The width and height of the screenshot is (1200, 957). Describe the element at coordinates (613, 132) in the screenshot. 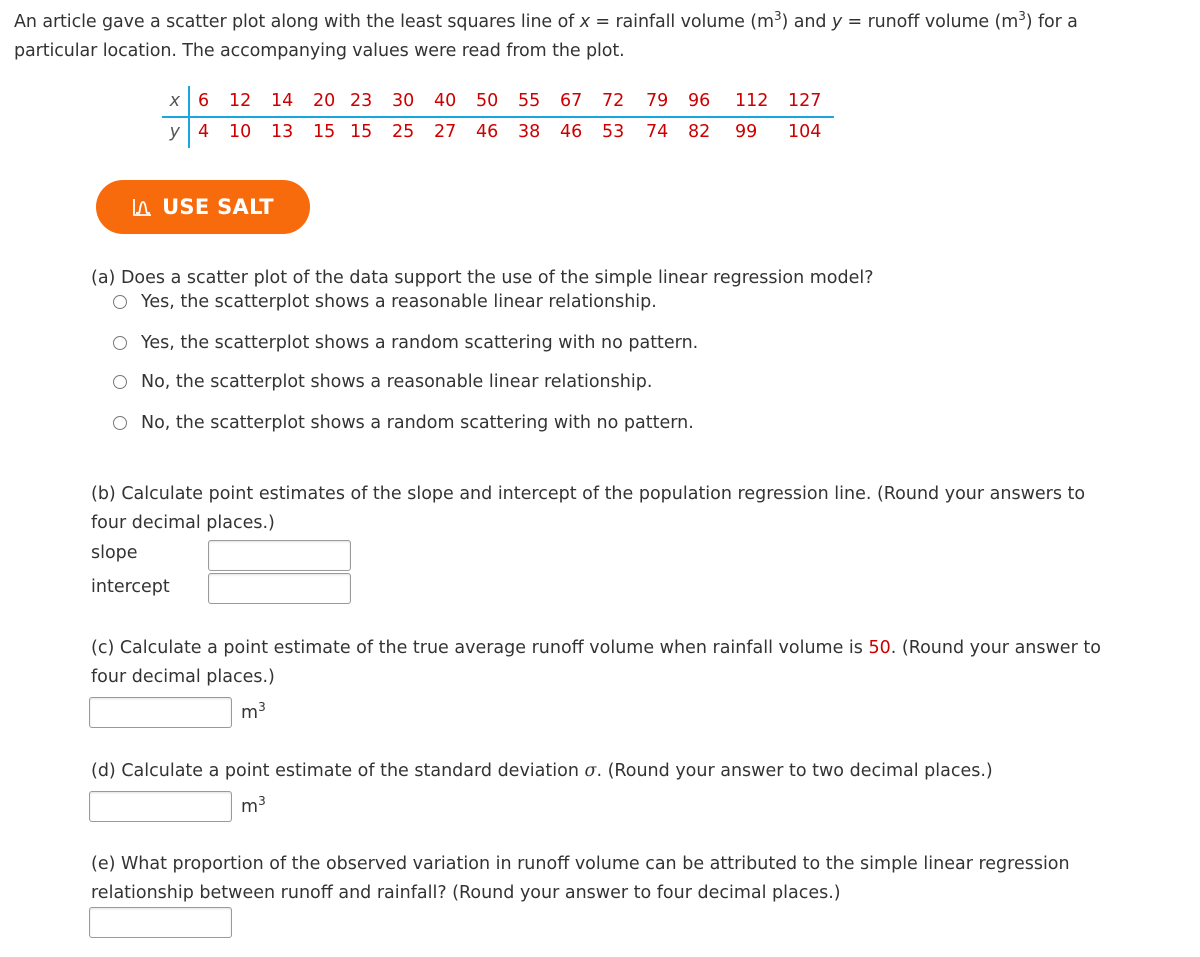

I see `y-value-cell: 53` at that location.